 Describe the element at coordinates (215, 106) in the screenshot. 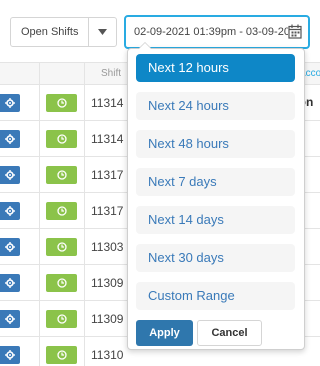

I see `range-option: Next 24 hours` at that location.